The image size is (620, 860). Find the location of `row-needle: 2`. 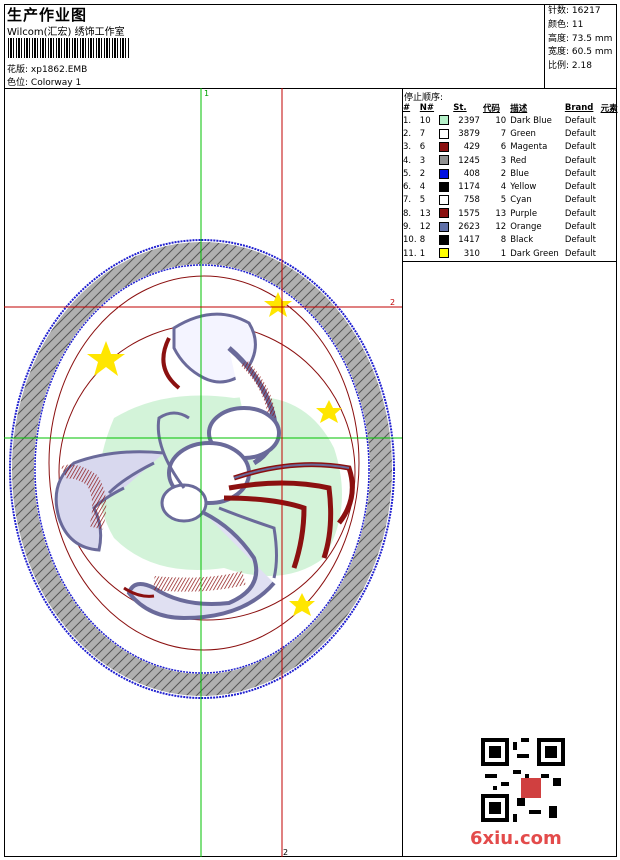

row-needle: 2 is located at coordinates (422, 173).